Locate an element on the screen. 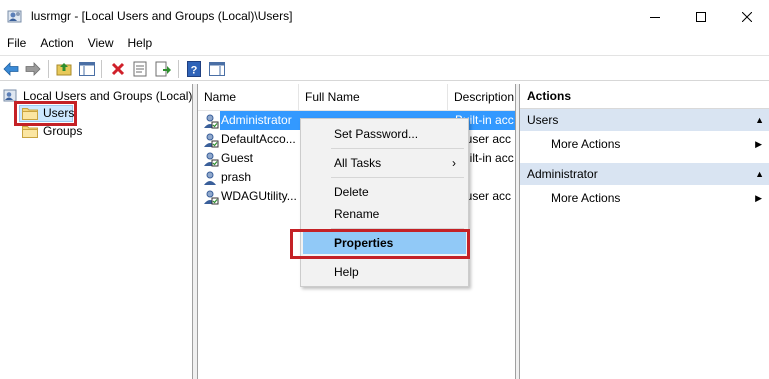  menu-bar: File Action View Help is located at coordinates (384, 43).